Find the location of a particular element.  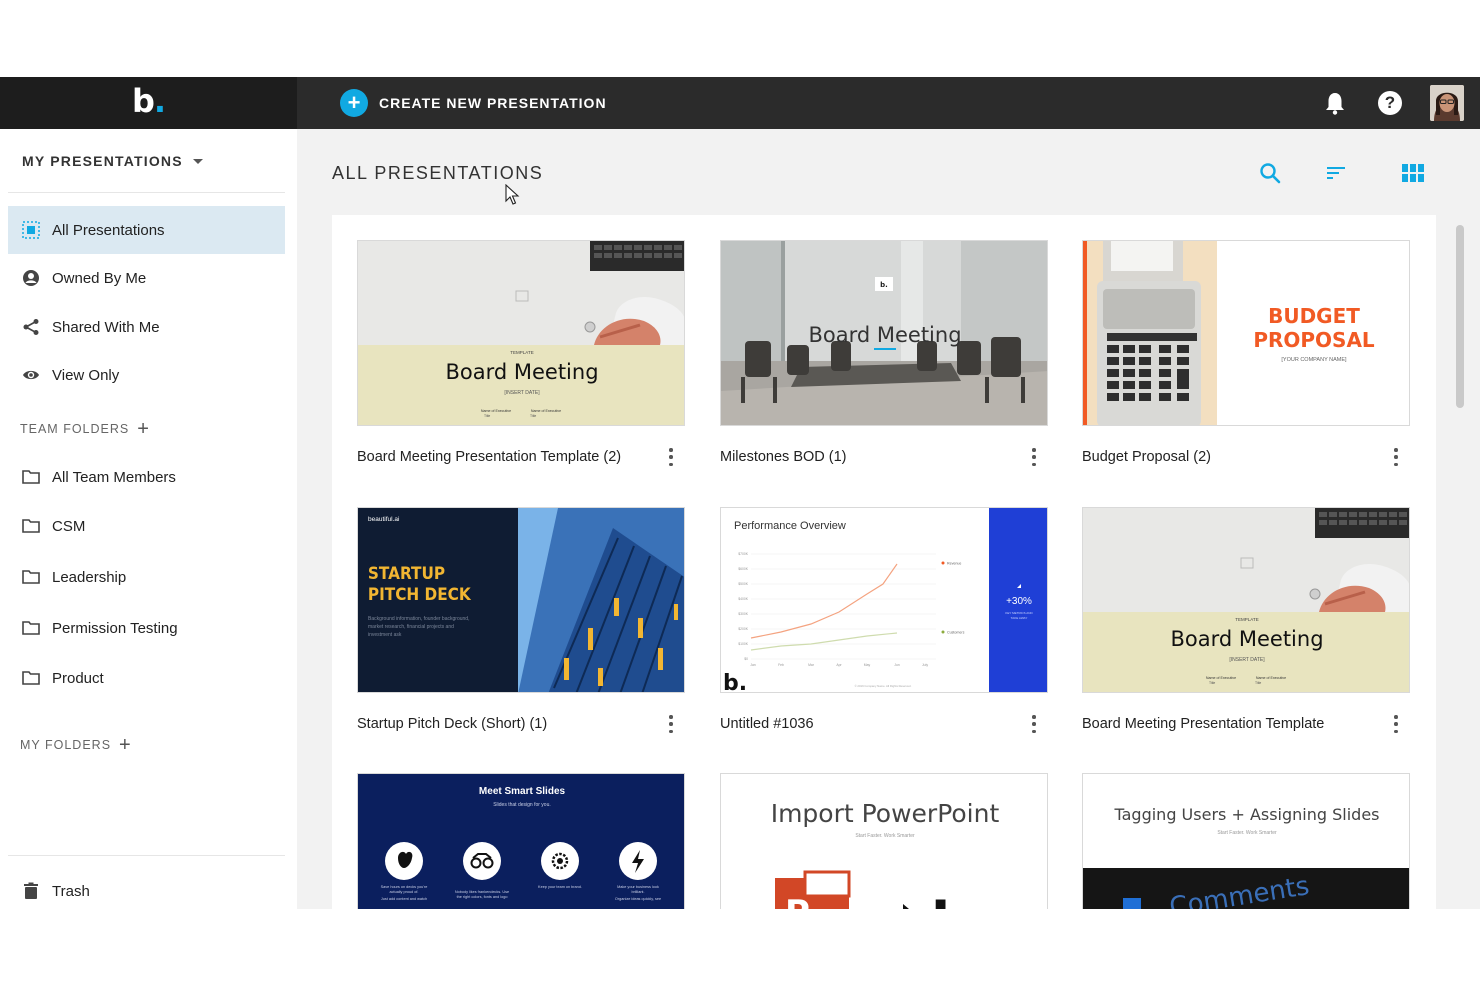

x-tick: July is located at coordinates (925, 665).